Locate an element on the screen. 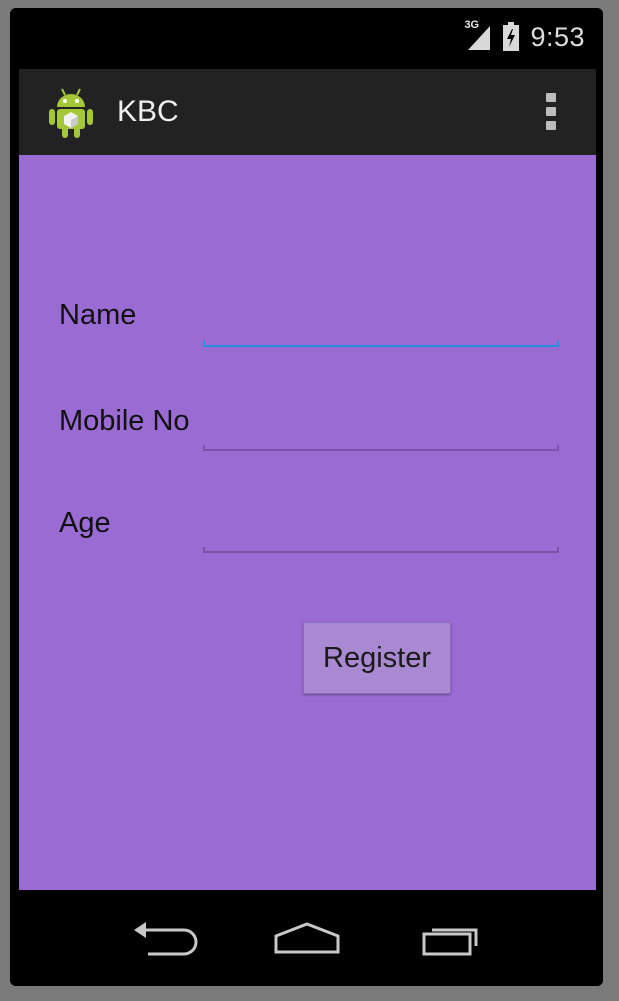 The width and height of the screenshot is (619, 1001). name-label: Name is located at coordinates (98, 315).